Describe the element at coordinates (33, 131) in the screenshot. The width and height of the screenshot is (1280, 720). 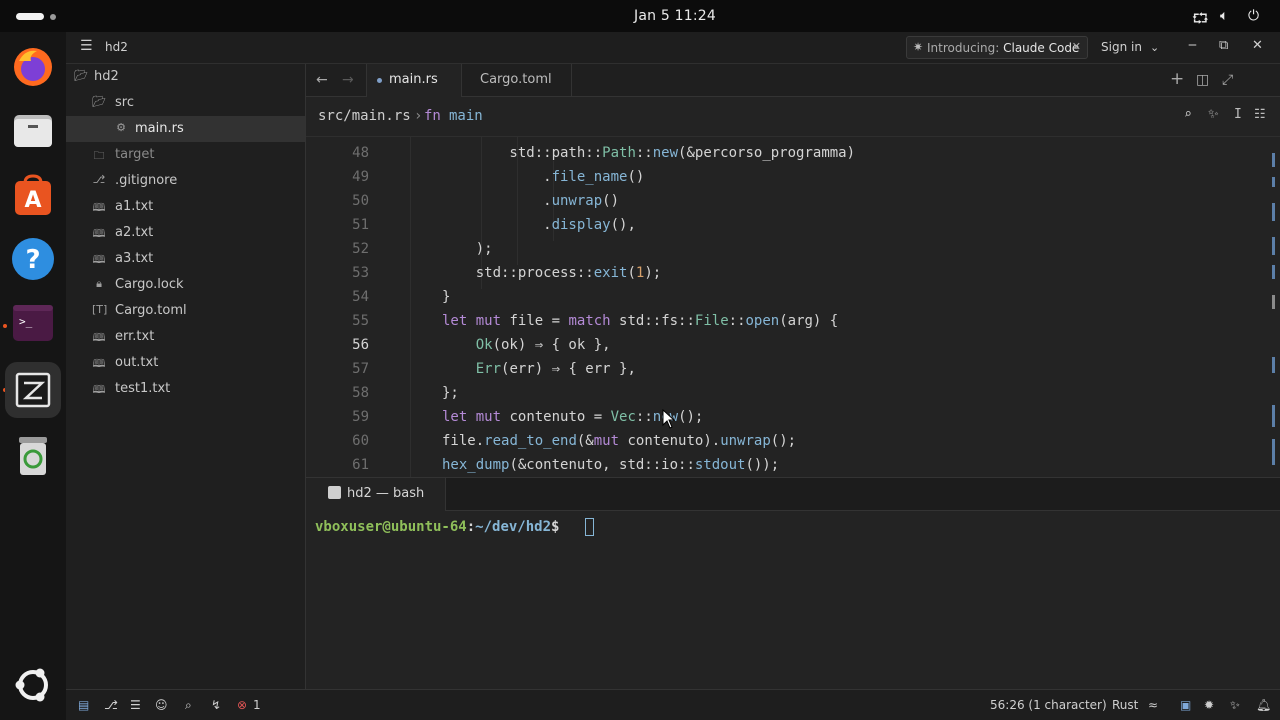
I see `files-icon` at that location.